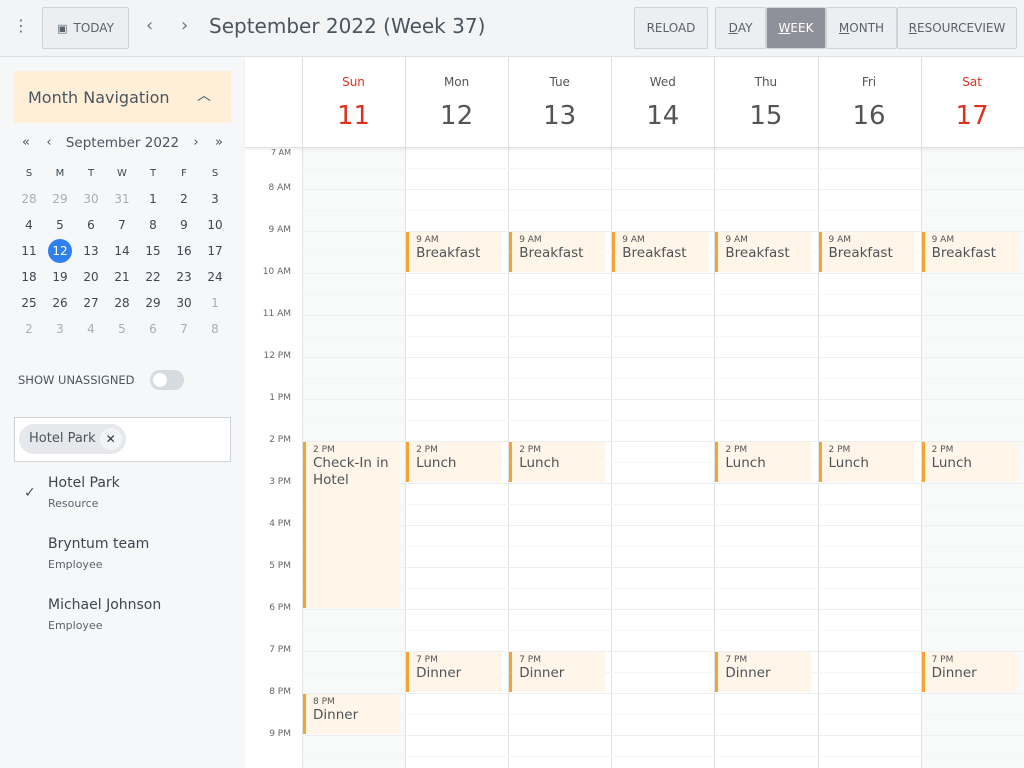 This screenshot has width=1024, height=768. I want to click on mini-calendar-day: 17, so click(215, 251).